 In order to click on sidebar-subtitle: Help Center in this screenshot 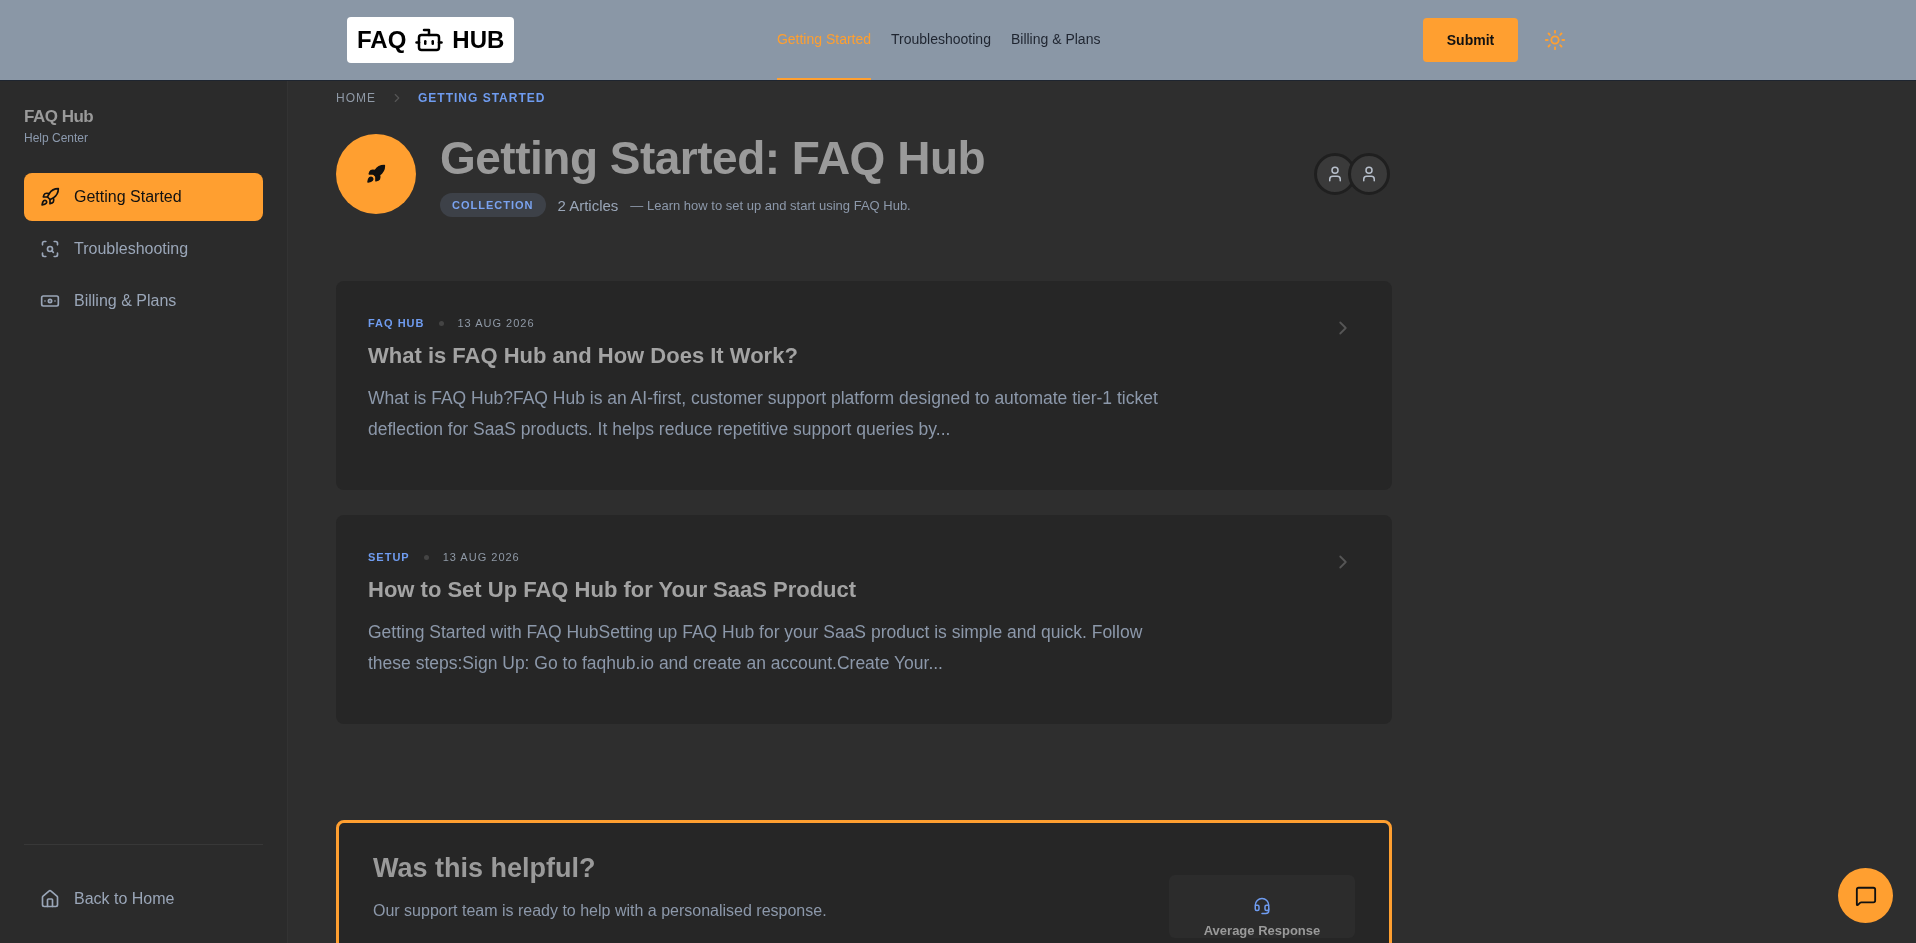, I will do `click(57, 138)`.